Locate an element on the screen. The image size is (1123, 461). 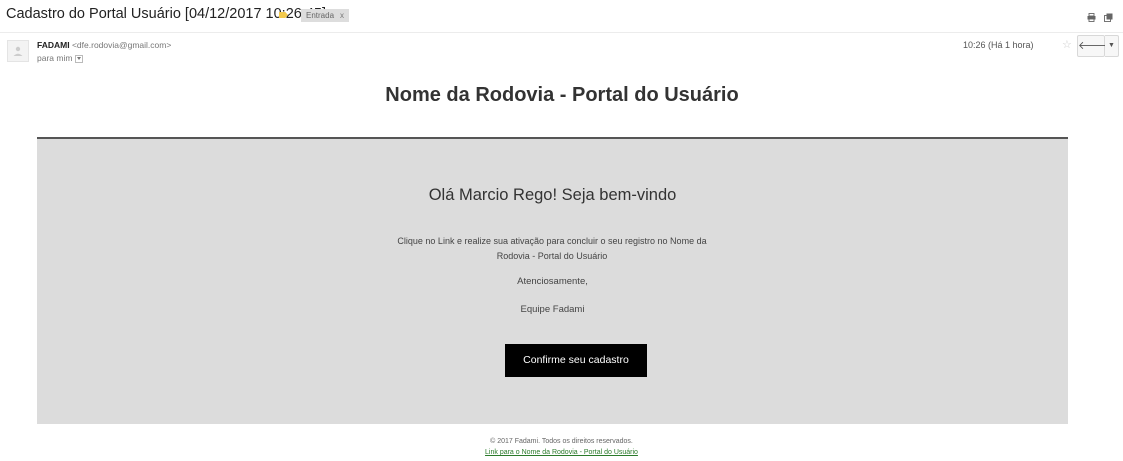
confirm-registration-button: Confirme seu cadastro is located at coordinates (576, 360).